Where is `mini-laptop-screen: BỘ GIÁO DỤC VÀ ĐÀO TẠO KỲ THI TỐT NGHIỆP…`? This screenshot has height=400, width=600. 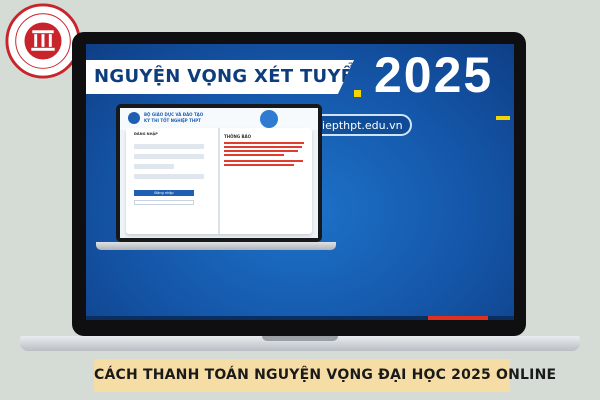 mini-laptop-screen: BỘ GIÁO DỤC VÀ ĐÀO TẠO KỲ THI TỐT NGHIỆP… is located at coordinates (219, 173).